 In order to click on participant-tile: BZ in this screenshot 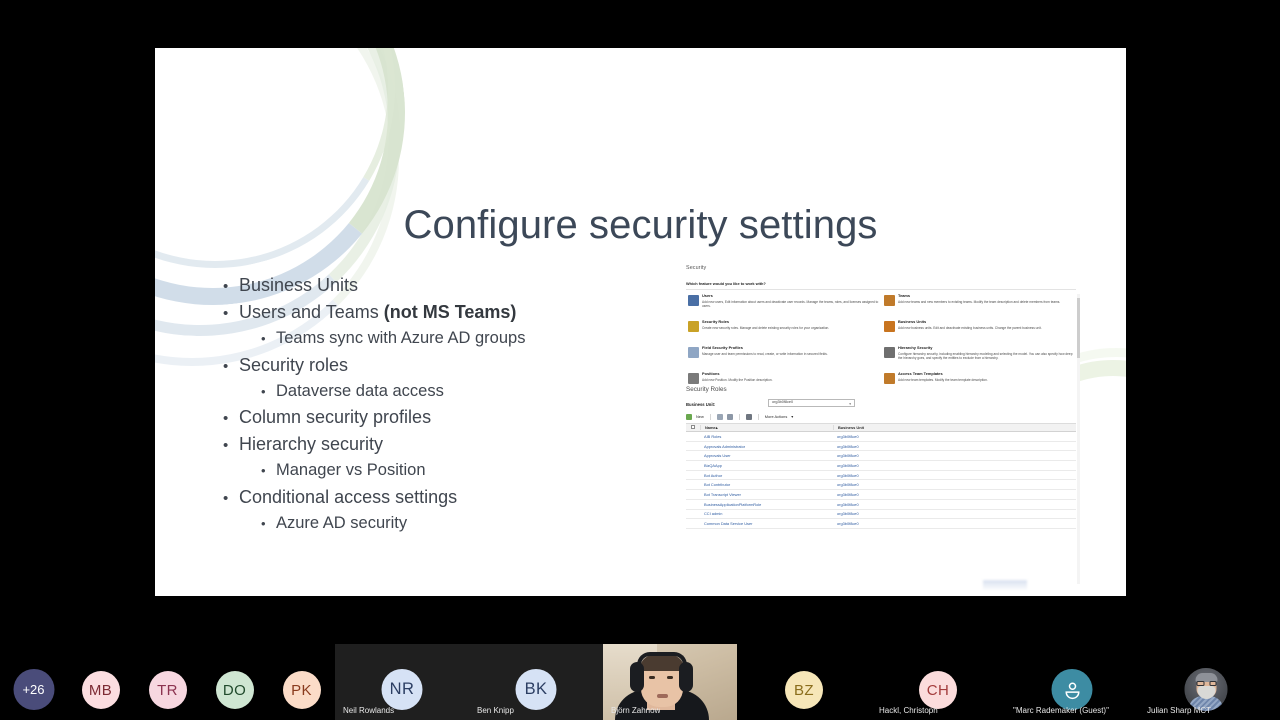, I will do `click(804, 682)`.